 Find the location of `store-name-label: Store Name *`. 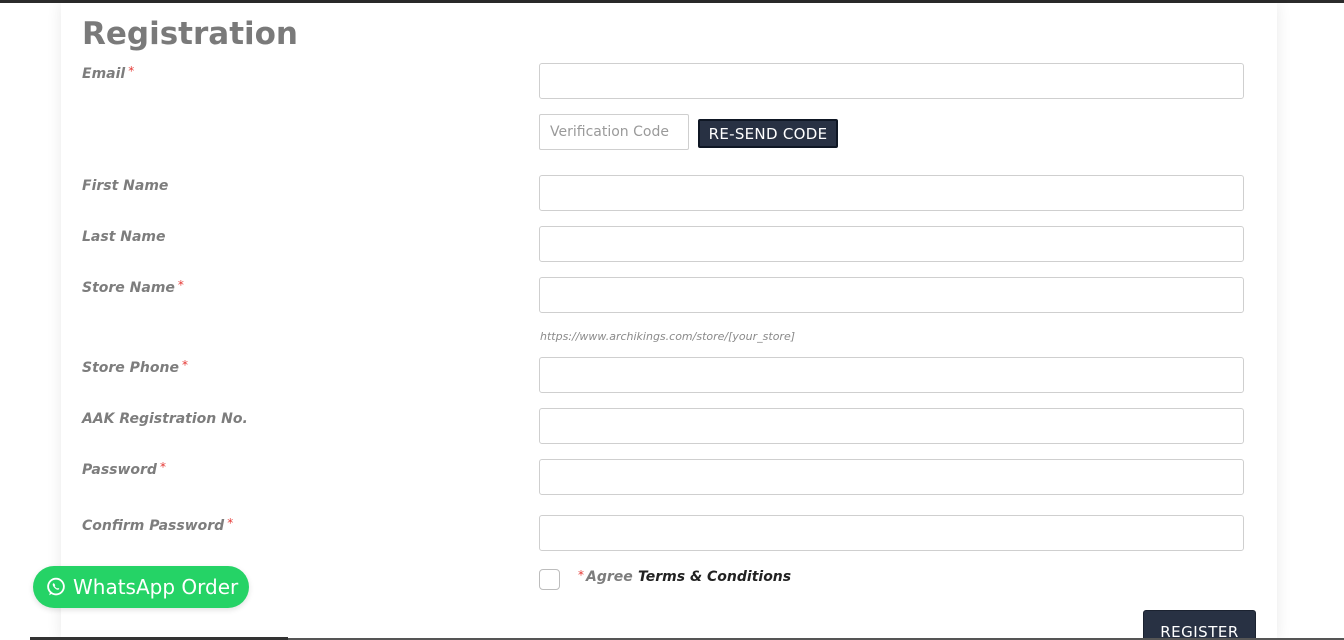

store-name-label: Store Name * is located at coordinates (133, 287).